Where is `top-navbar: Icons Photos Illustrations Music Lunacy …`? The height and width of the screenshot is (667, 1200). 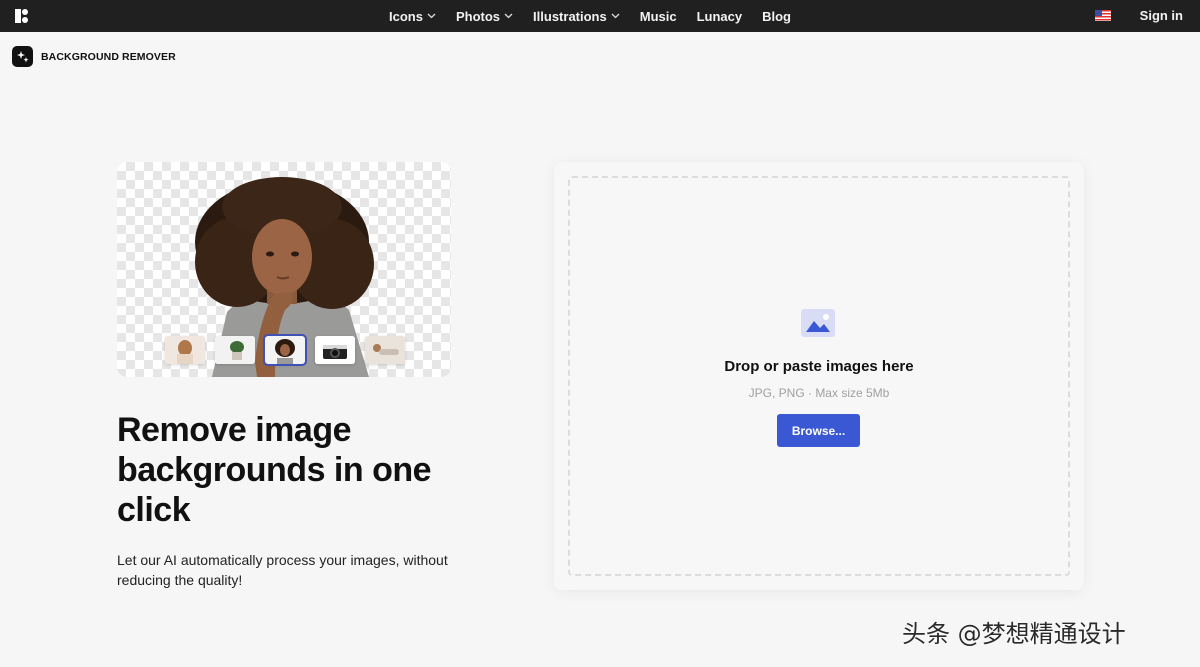
top-navbar: Icons Photos Illustrations Music Lunacy … is located at coordinates (600, 16).